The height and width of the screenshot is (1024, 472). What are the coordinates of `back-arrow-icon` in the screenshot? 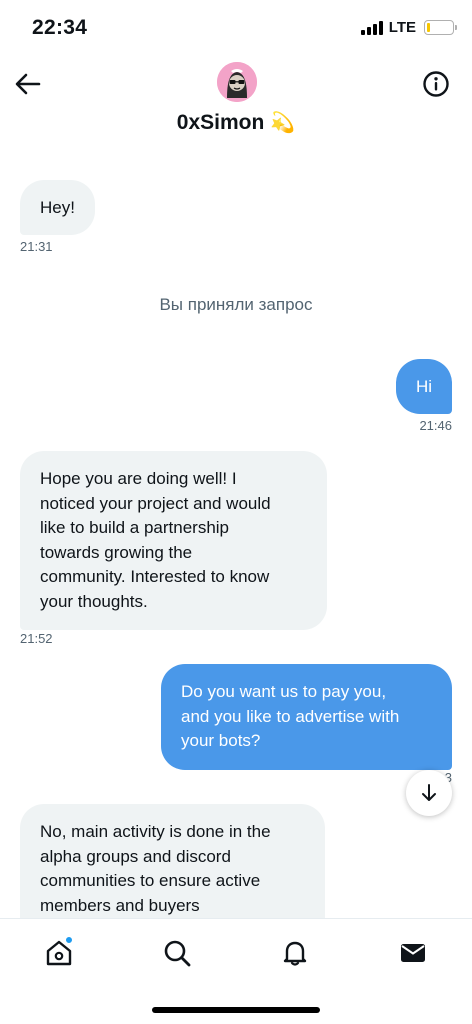 It's located at (28, 84).